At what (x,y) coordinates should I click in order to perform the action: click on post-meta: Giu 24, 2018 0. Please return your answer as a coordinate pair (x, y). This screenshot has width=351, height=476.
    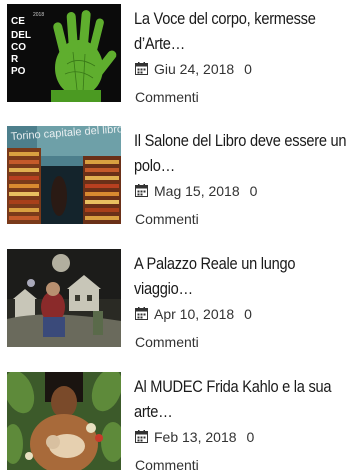
    Looking at the image, I should click on (193, 69).